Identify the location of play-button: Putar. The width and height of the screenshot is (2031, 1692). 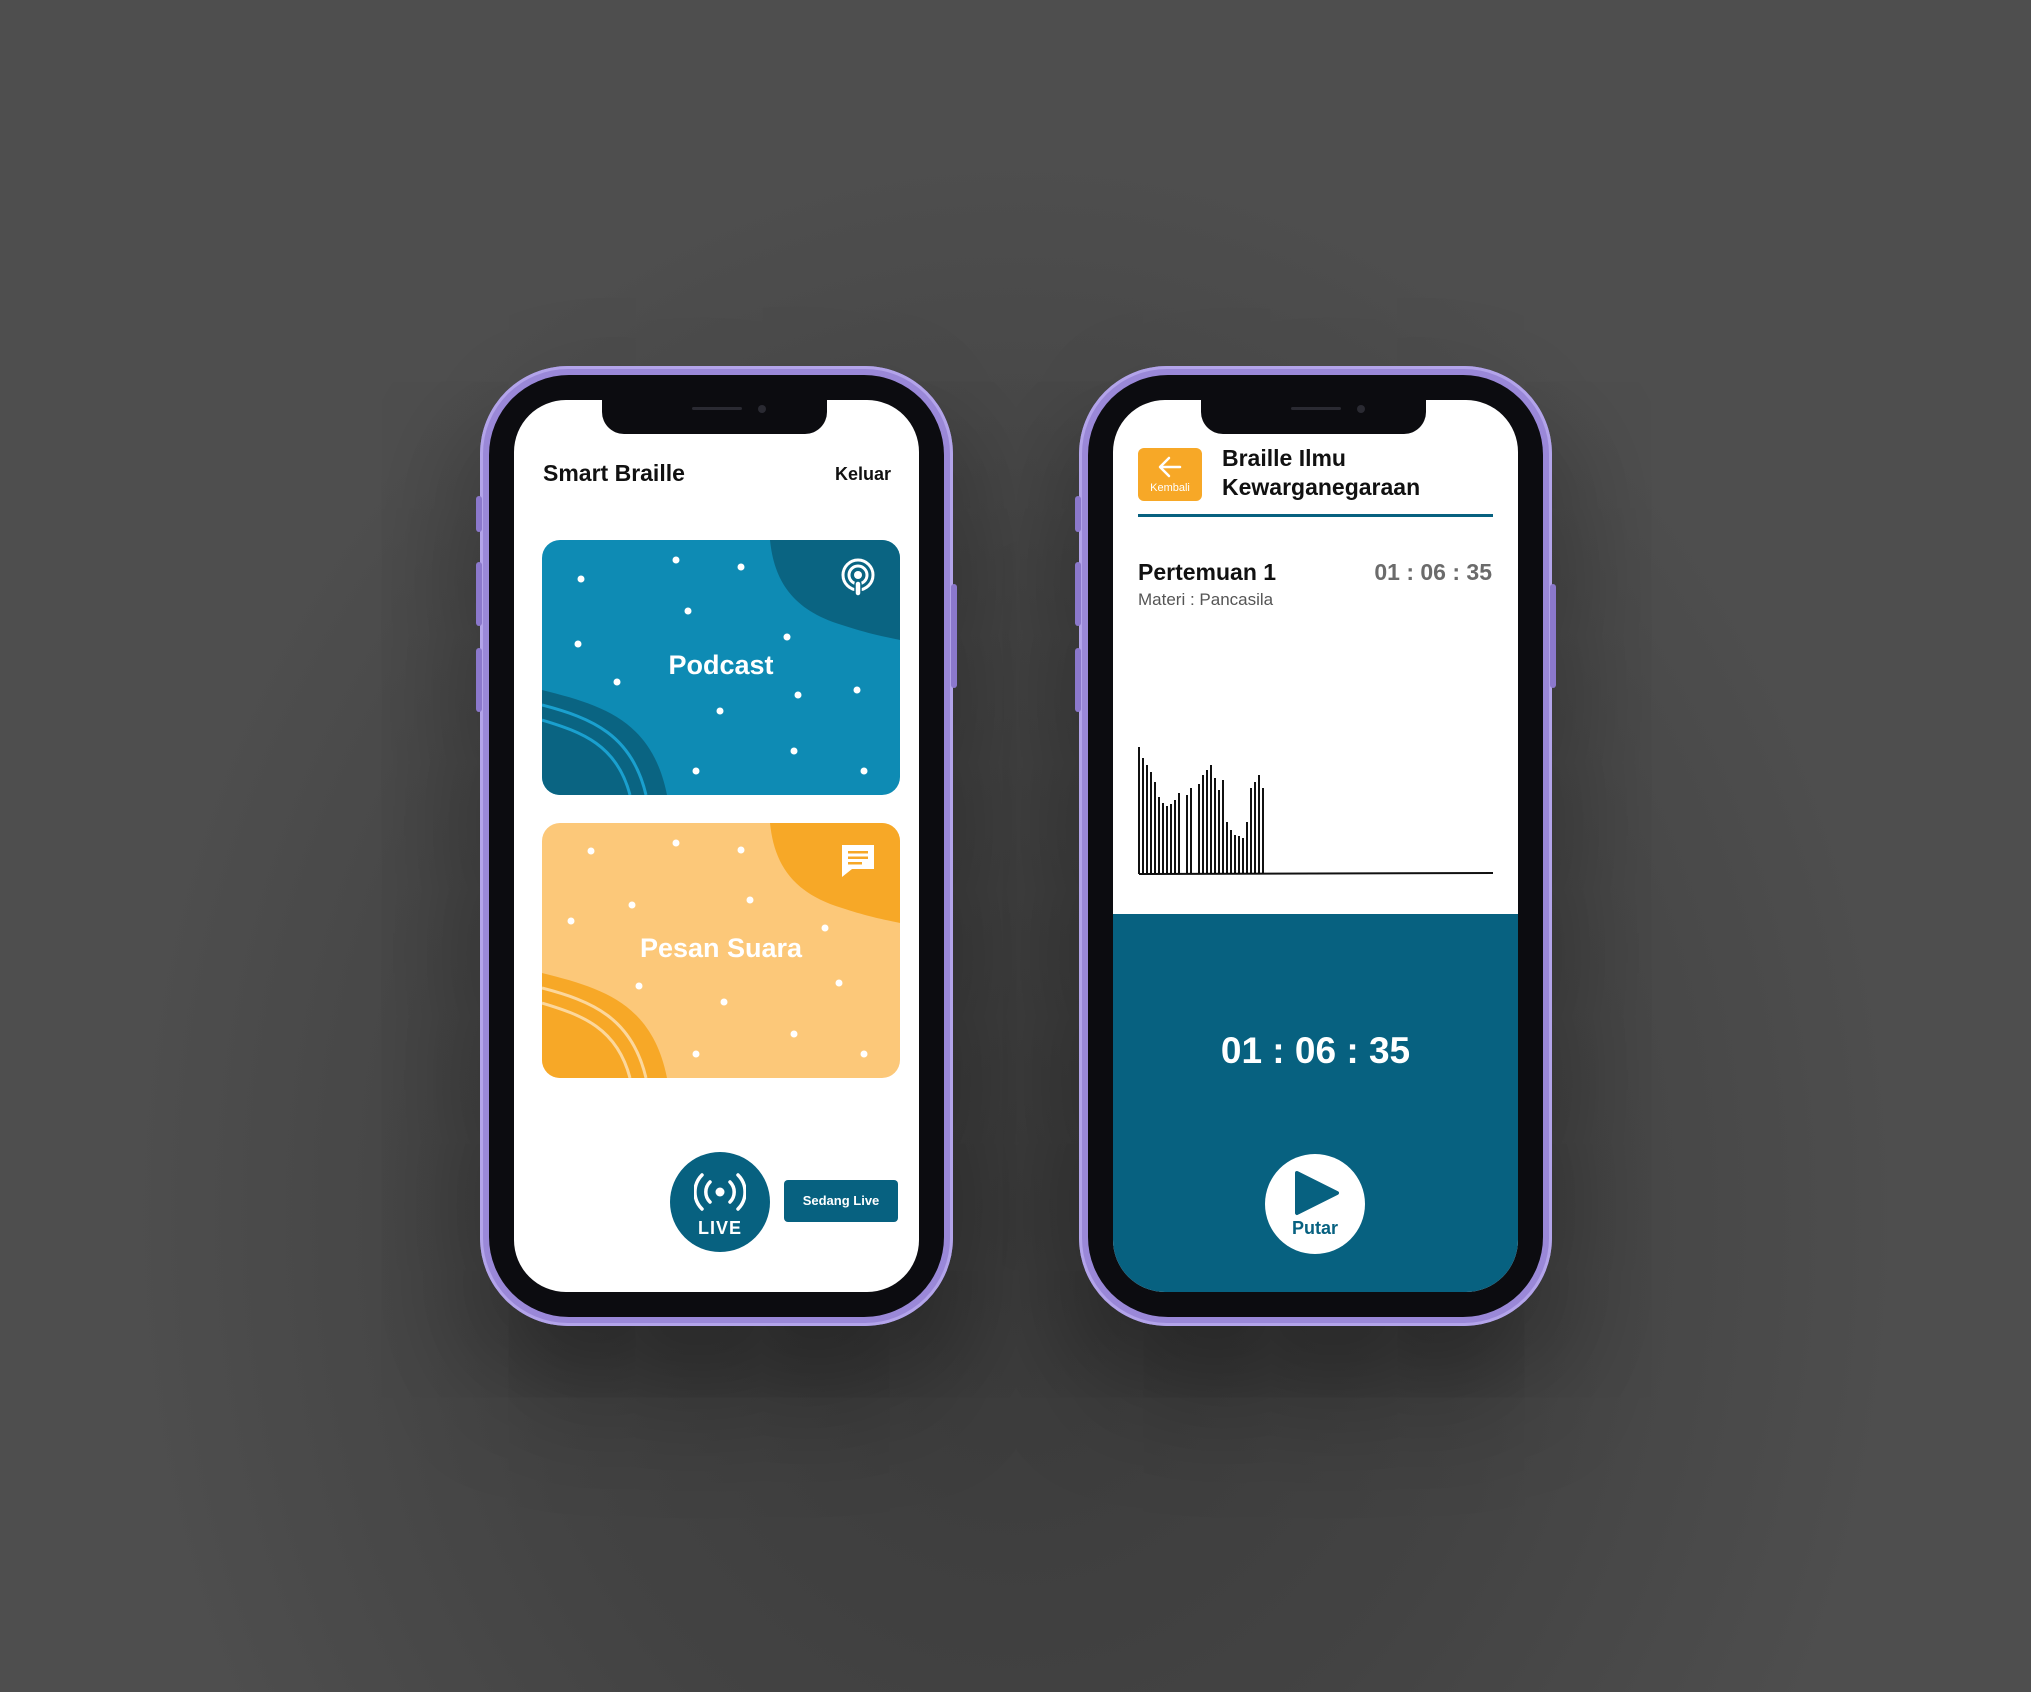
(1315, 1204).